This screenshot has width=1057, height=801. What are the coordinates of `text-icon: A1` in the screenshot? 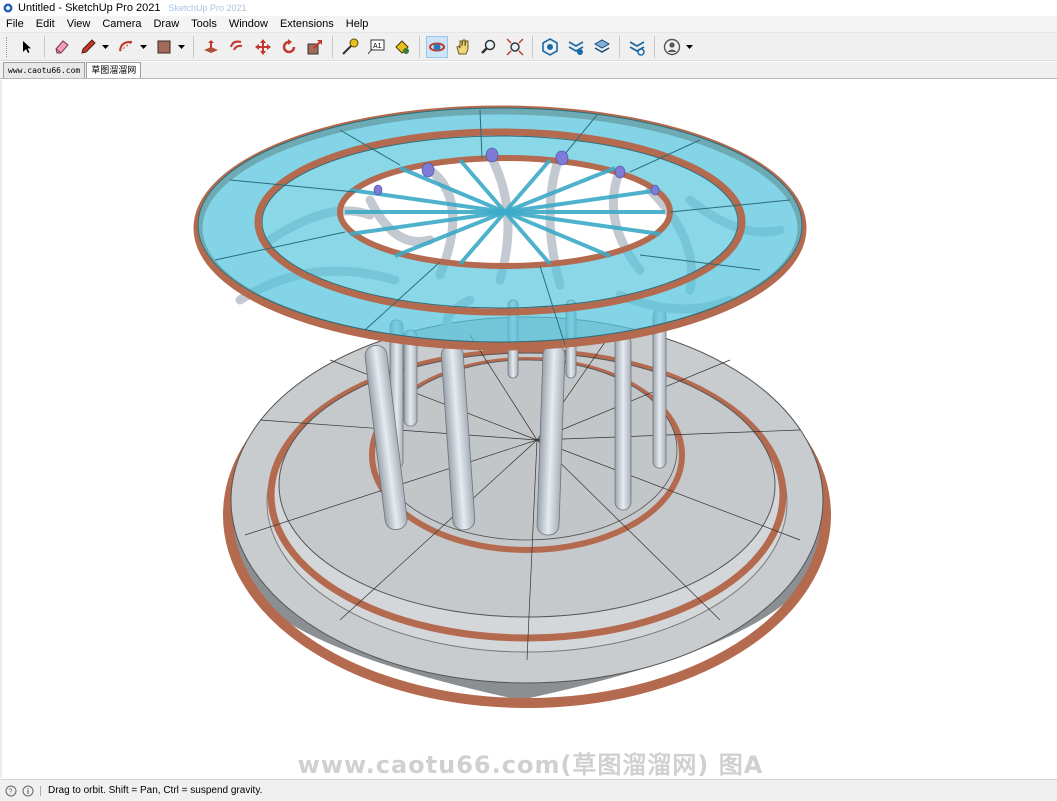 It's located at (376, 47).